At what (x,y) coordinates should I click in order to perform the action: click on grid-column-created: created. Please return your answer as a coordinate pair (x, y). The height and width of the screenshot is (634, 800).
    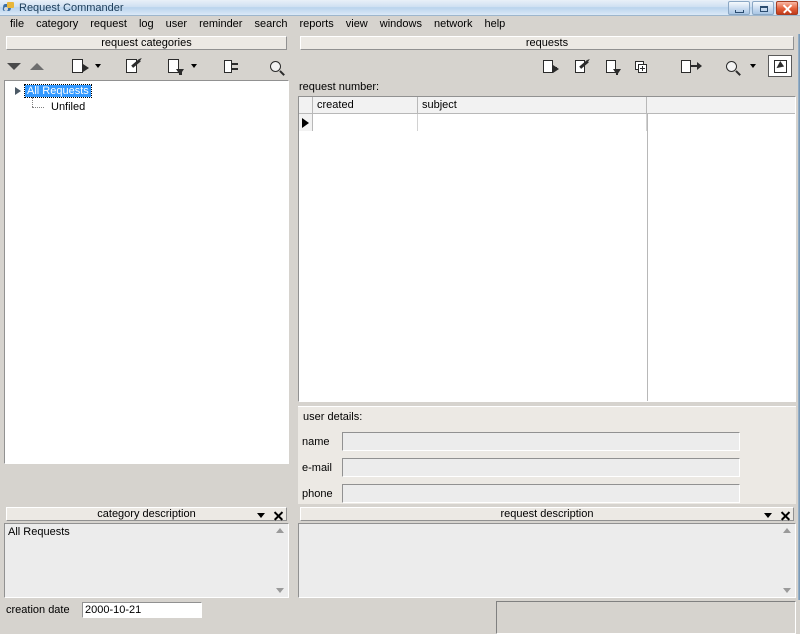
    Looking at the image, I should click on (365, 105).